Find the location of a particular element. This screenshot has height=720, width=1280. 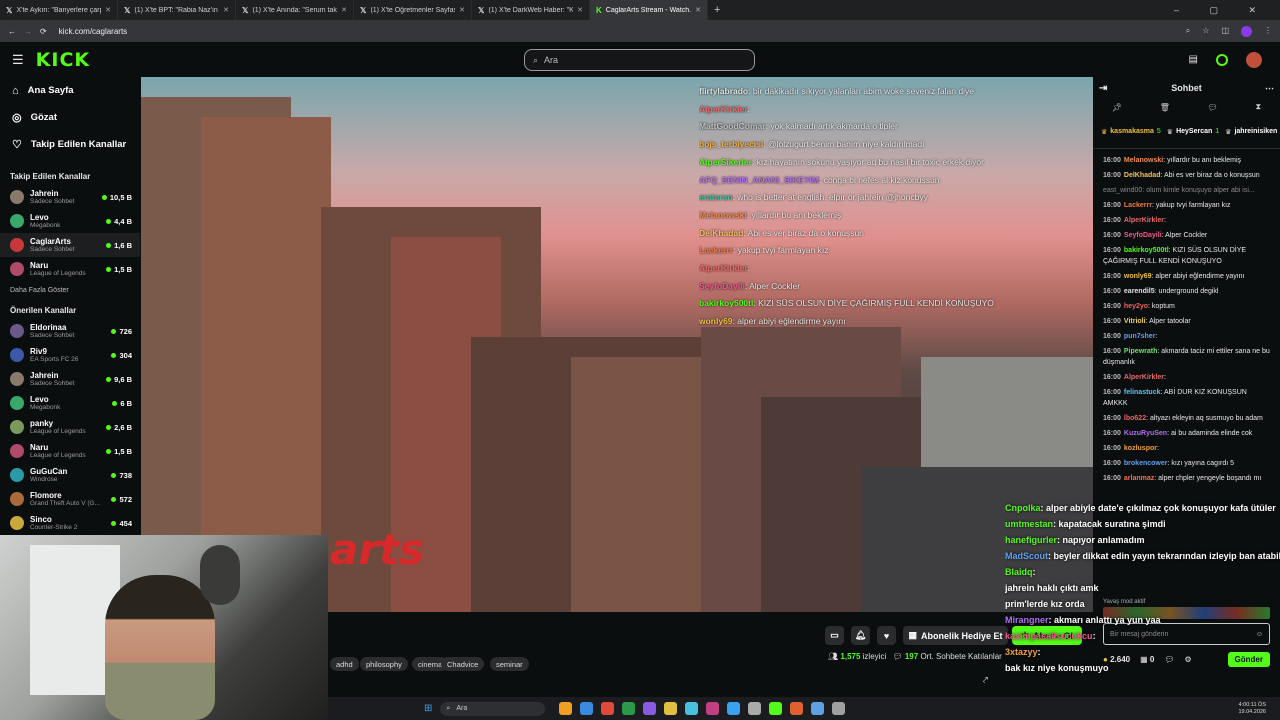

message-user: lbo622 is located at coordinates (1135, 418).